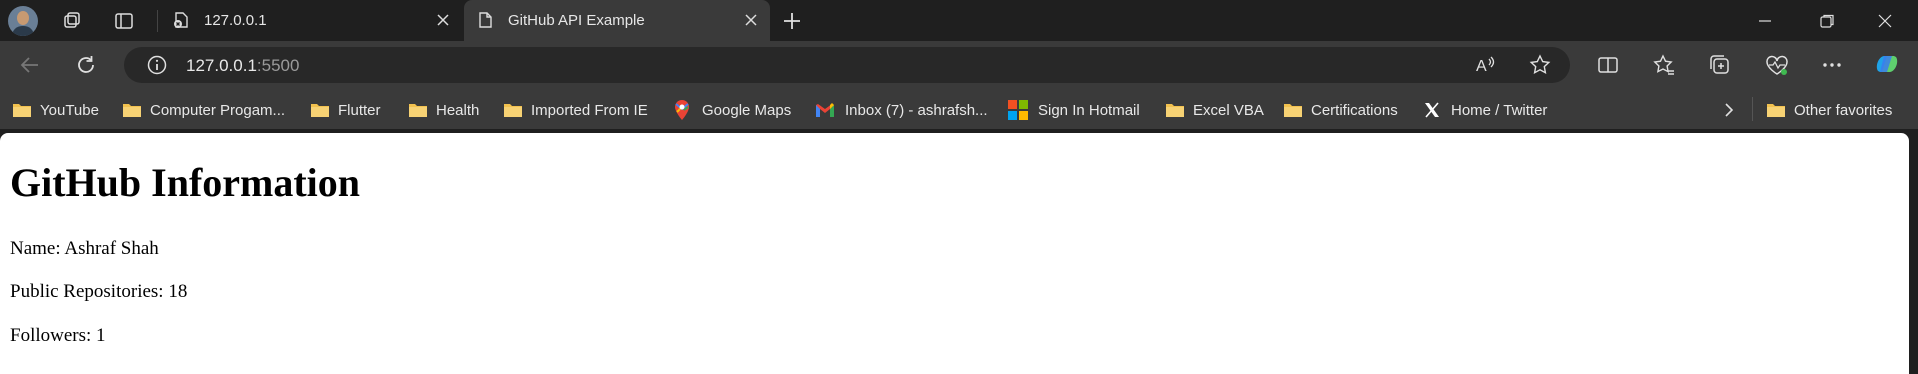  Describe the element at coordinates (1721, 66) in the screenshot. I see `collections-icon` at that location.